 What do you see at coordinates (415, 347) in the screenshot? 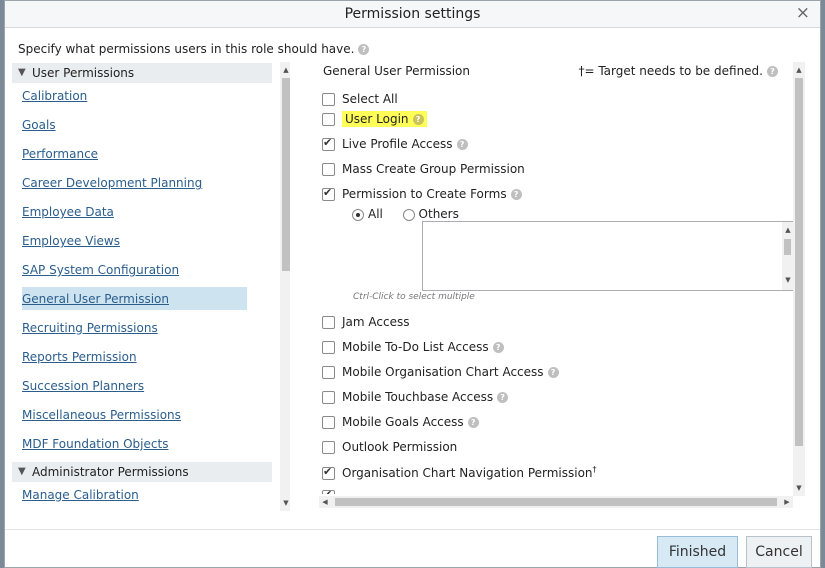
I see `perm-label: Mobile To-Do List Access` at bounding box center [415, 347].